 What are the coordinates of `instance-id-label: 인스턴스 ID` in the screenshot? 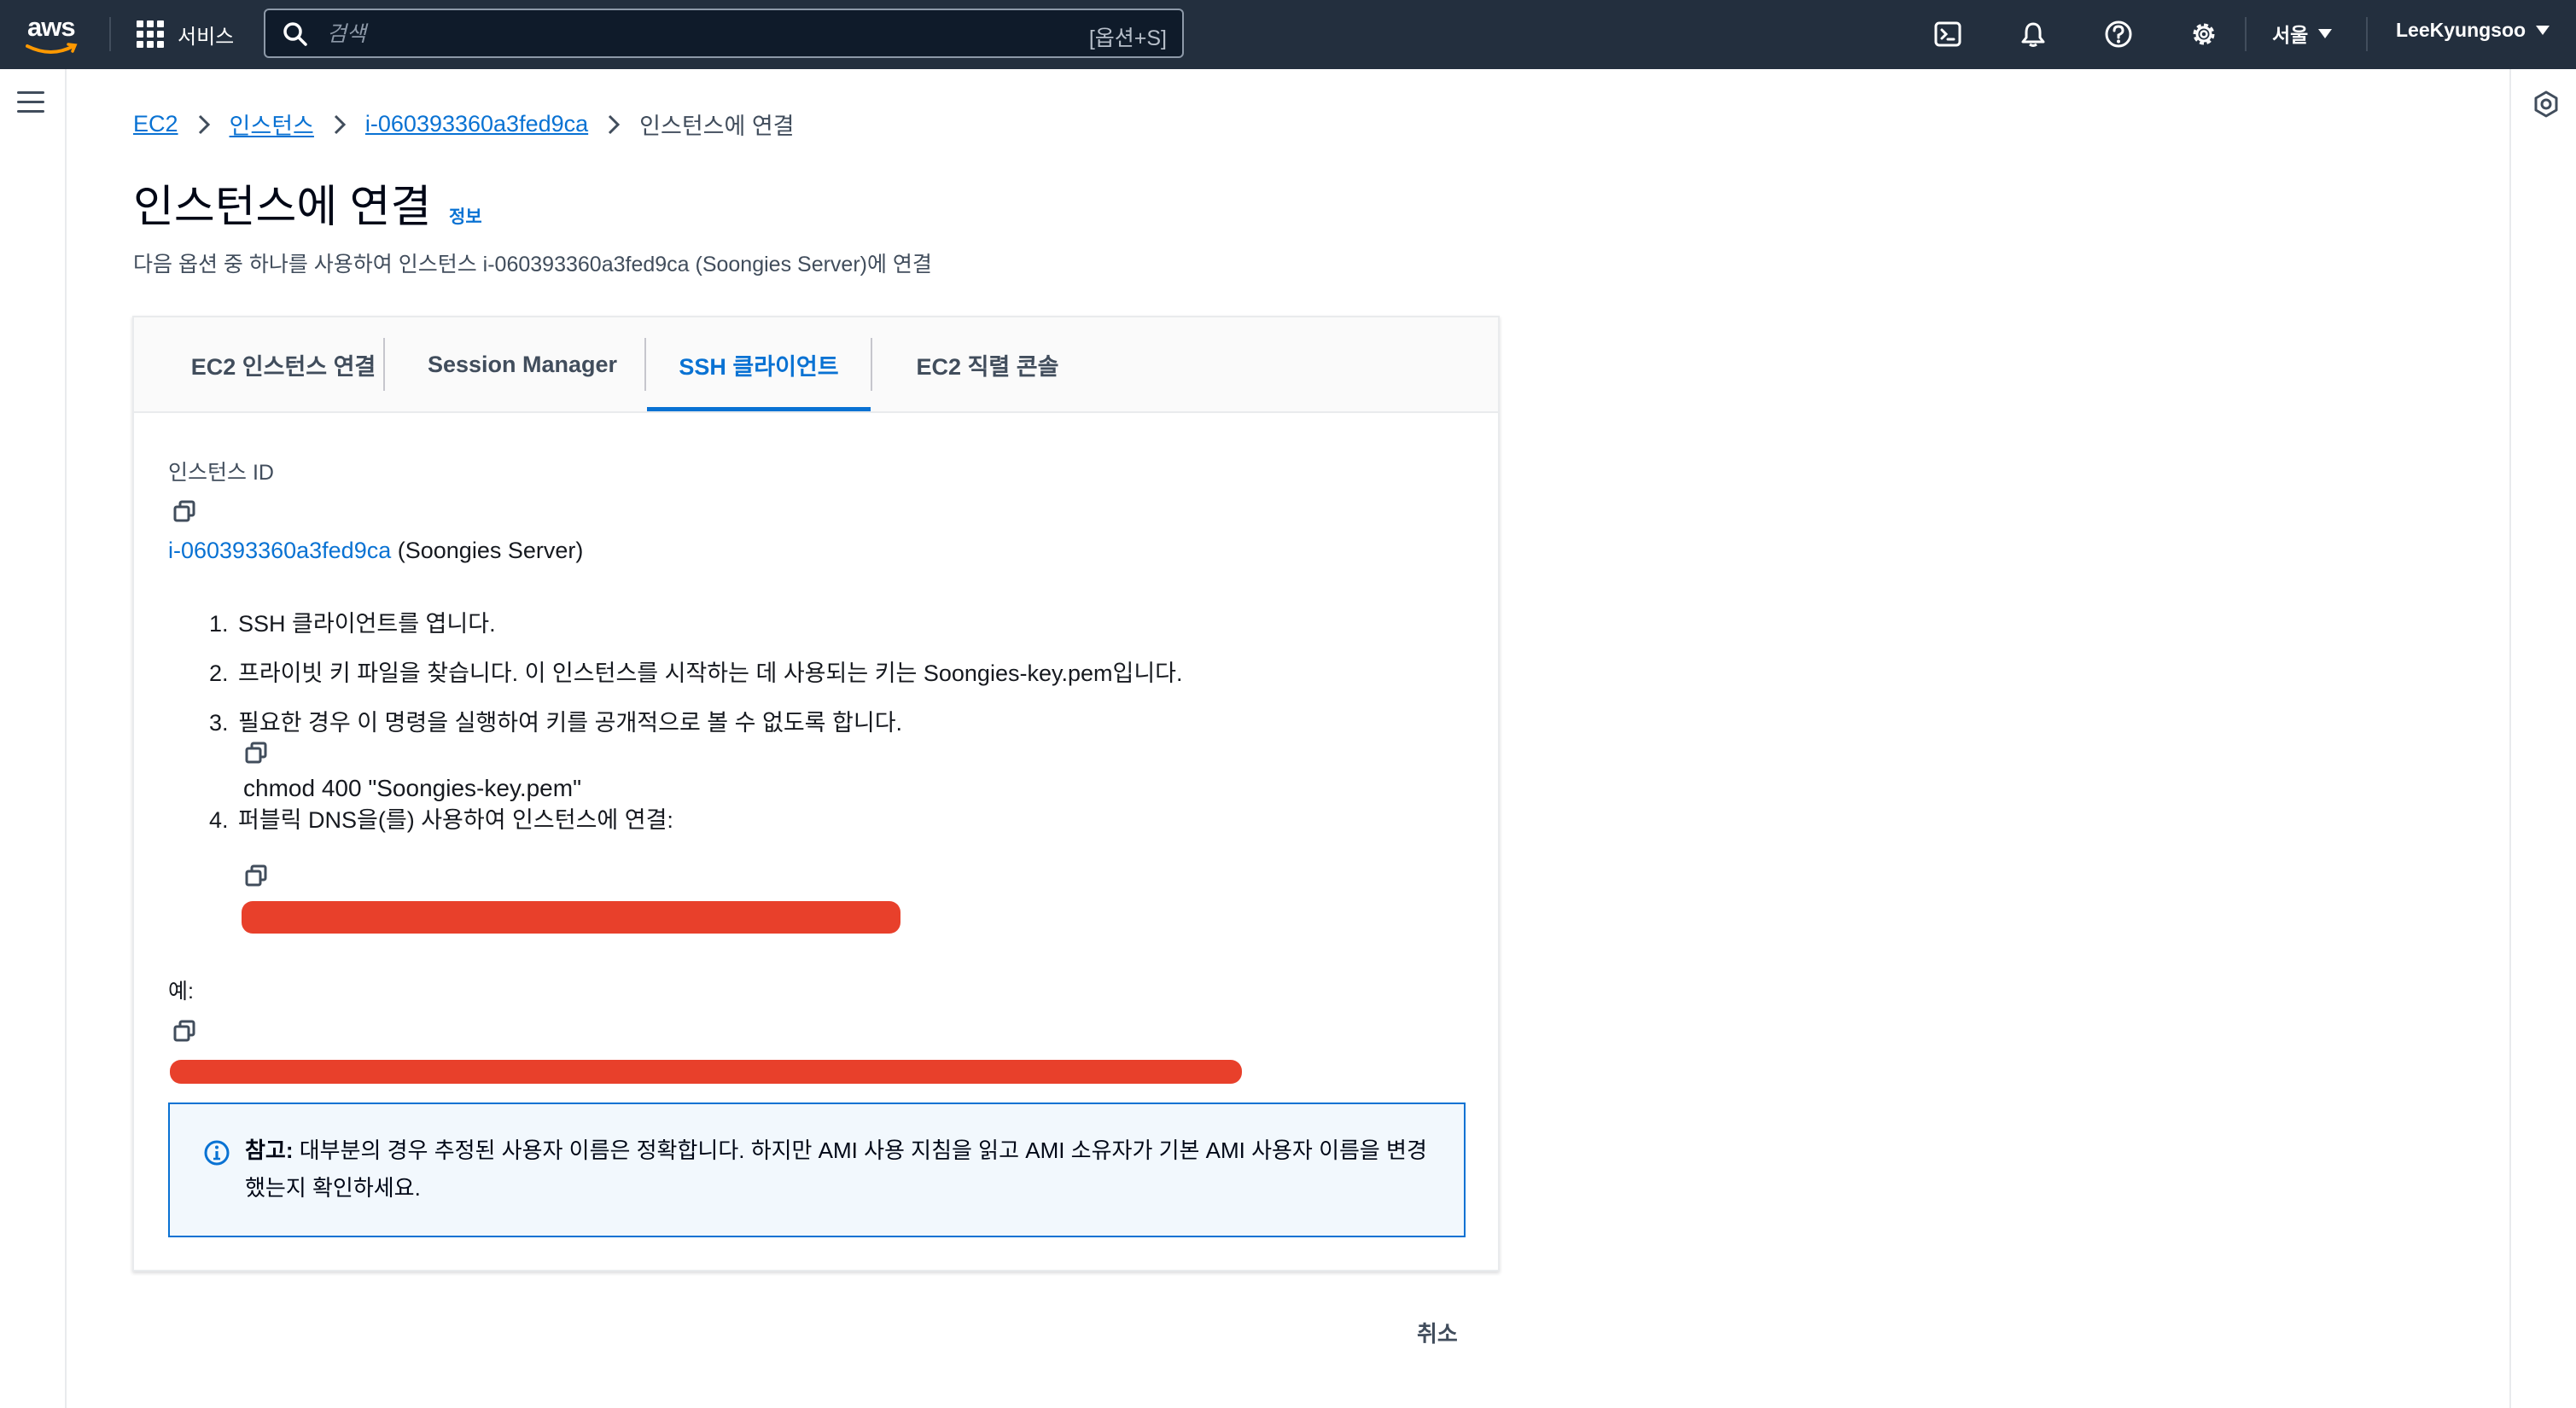 It's located at (221, 473).